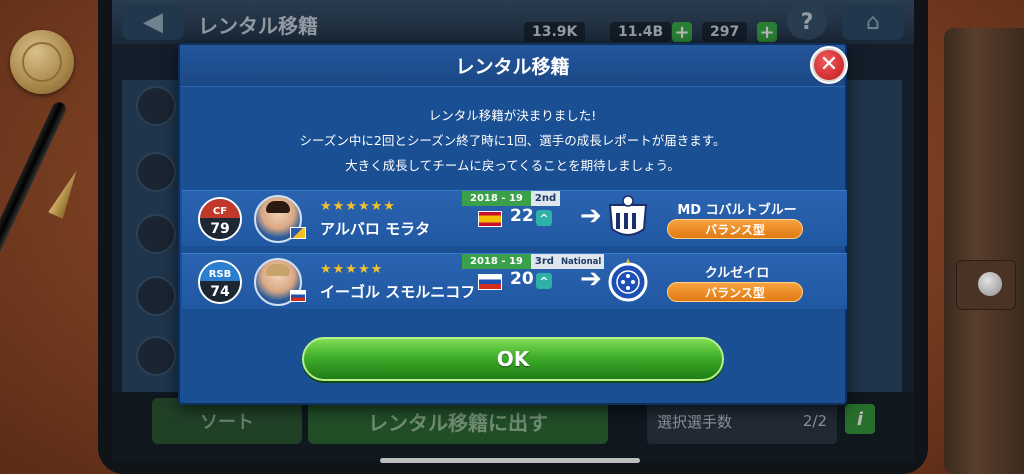  I want to click on club-badge-icon, so click(298, 233).